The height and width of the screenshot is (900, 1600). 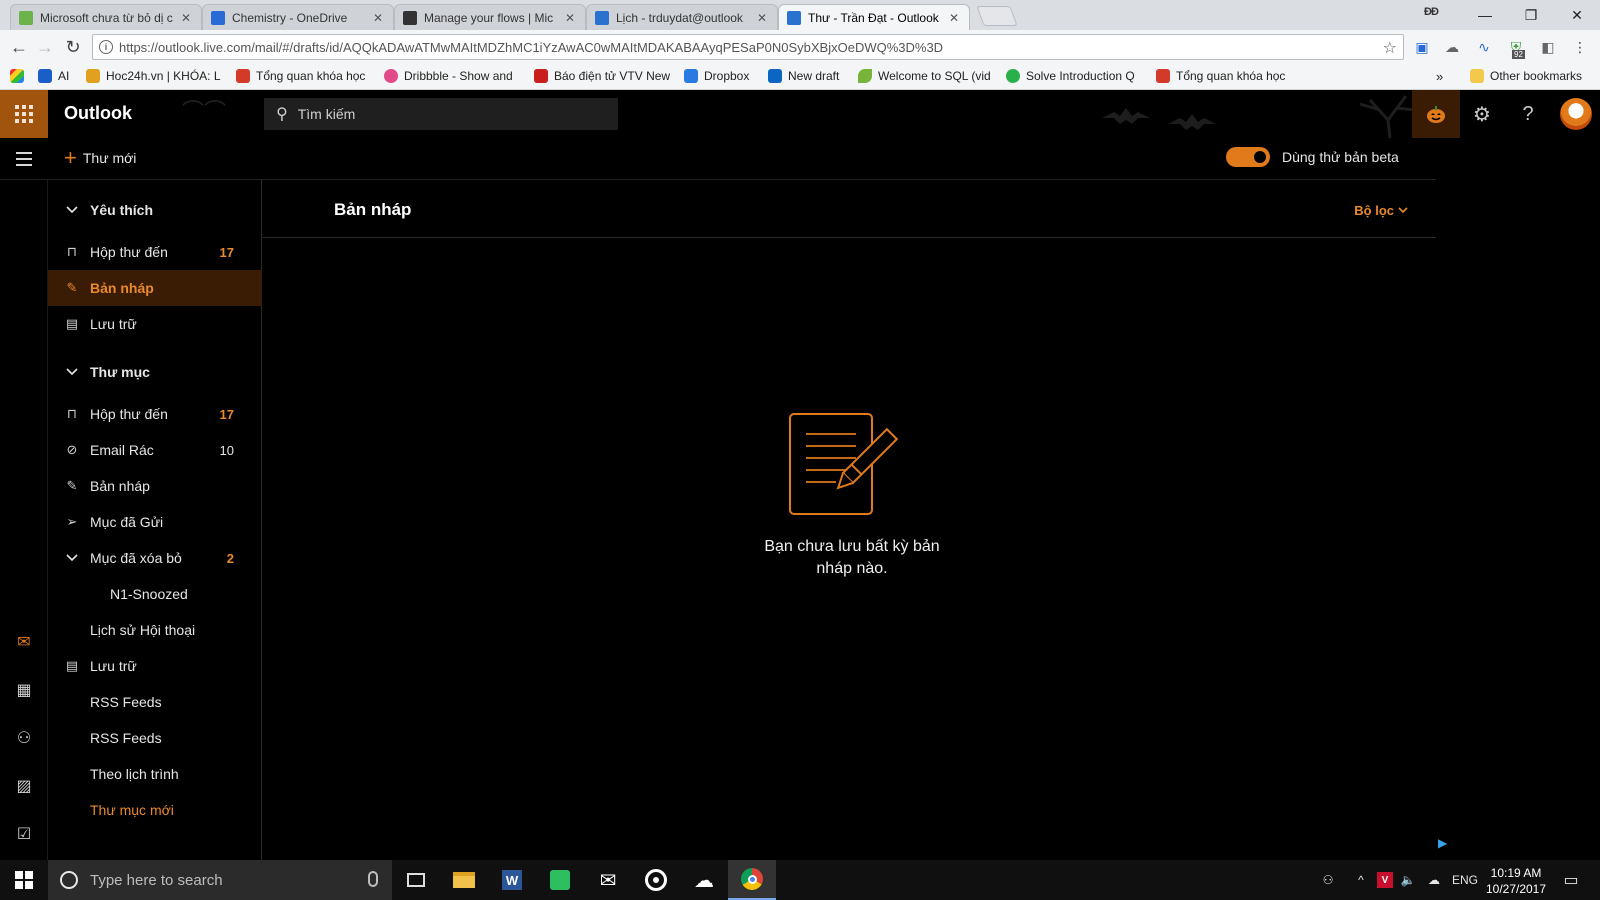 I want to click on back-icon: ←, so click(x=19, y=47).